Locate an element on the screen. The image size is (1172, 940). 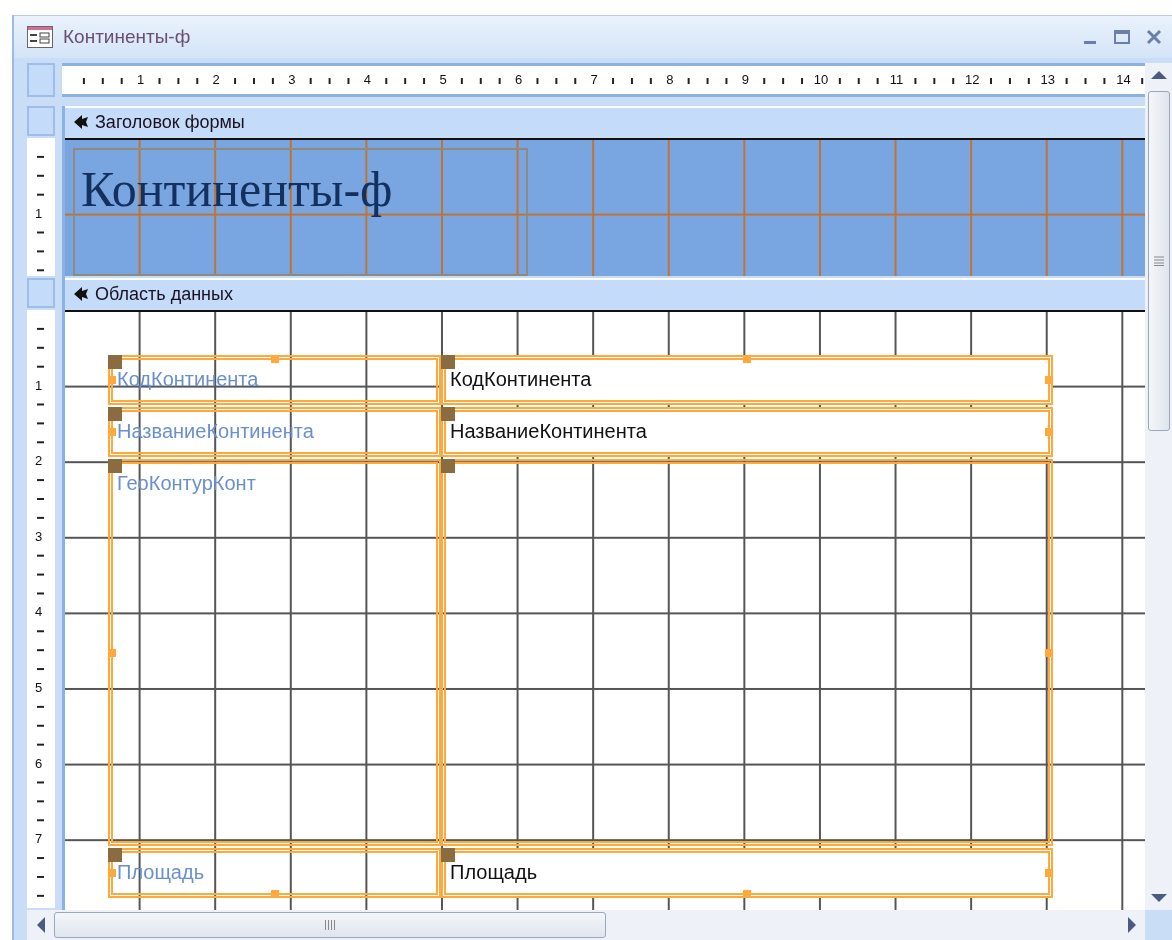
minimize-icon is located at coordinates (1090, 42).